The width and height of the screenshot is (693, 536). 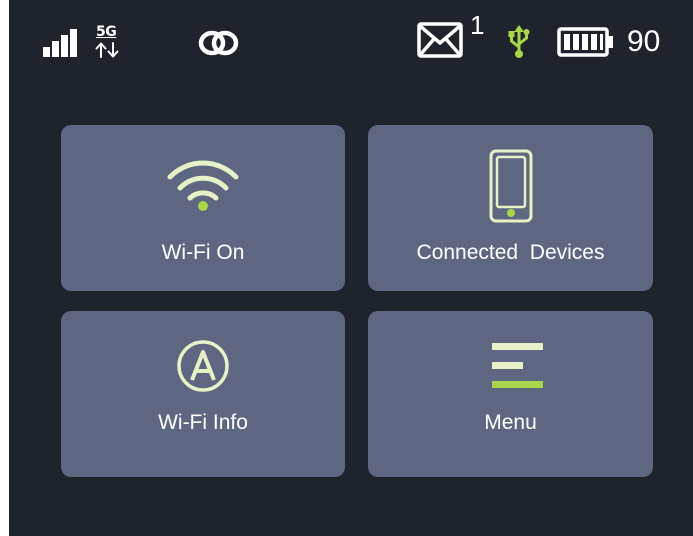 I want to click on menu-tile: Menu, so click(x=510, y=394).